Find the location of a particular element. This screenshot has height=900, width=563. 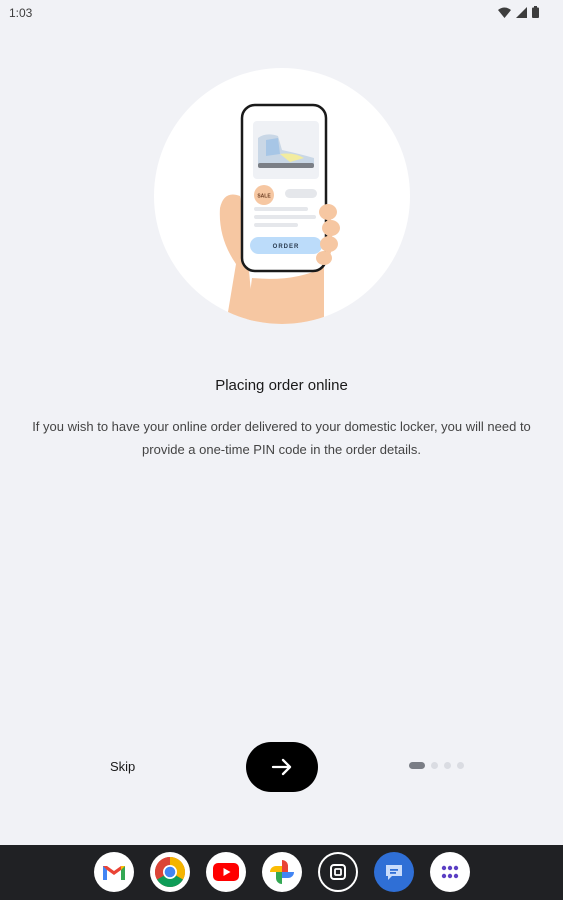

screenshot-icon is located at coordinates (338, 872).